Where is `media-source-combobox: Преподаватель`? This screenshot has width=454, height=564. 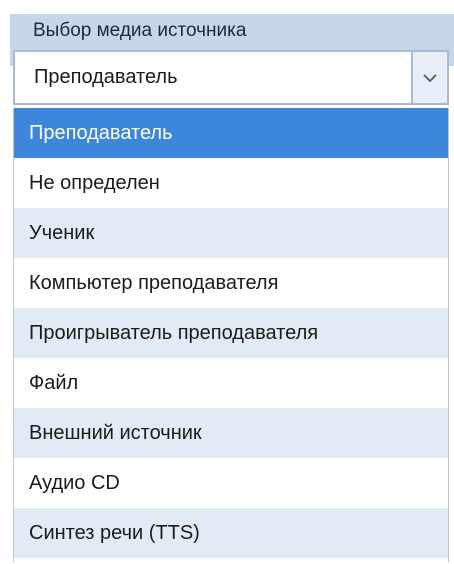
media-source-combobox: Преподаватель is located at coordinates (231, 77).